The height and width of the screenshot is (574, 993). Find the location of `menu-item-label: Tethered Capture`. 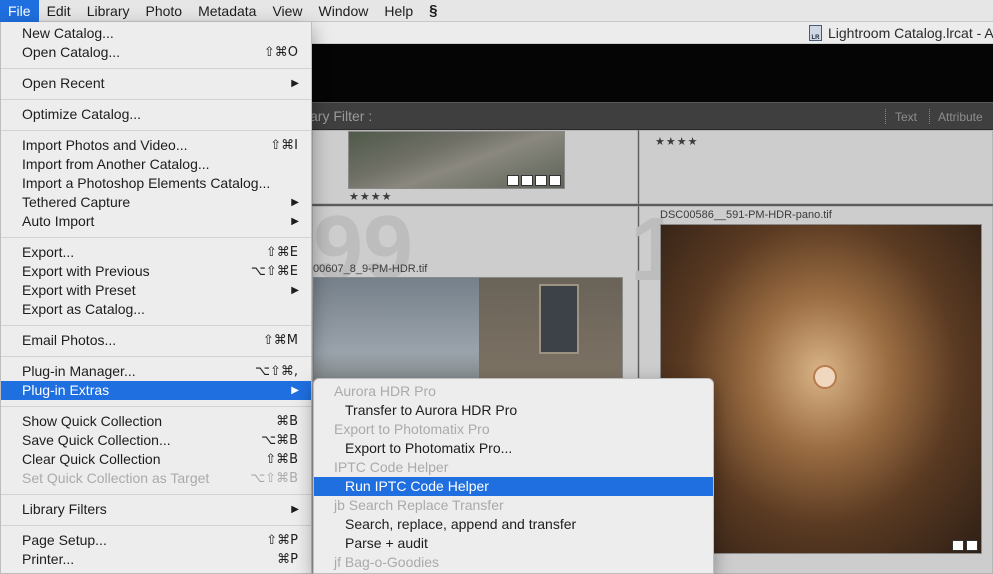

menu-item-label: Tethered Capture is located at coordinates (76, 202).